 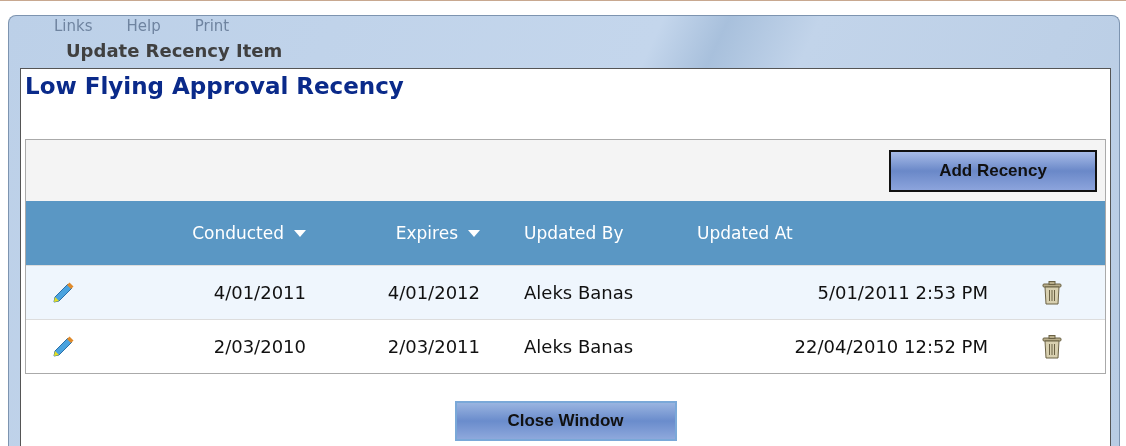 I want to click on add-recency-button: Add Recency, so click(x=993, y=170).